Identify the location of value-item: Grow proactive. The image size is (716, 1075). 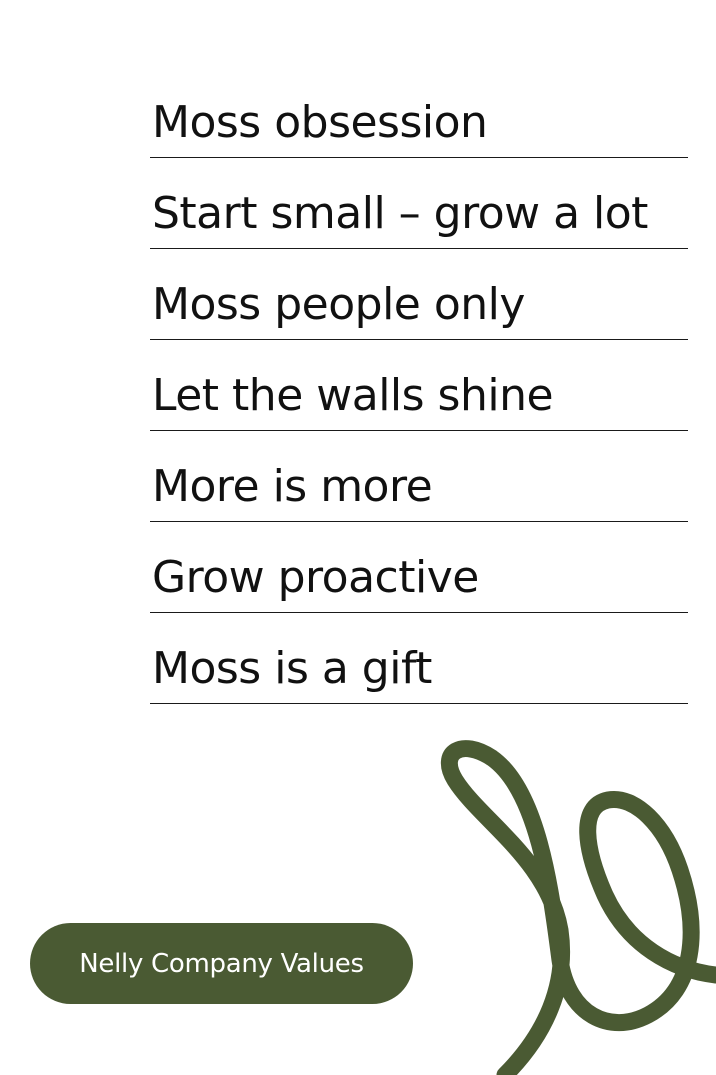
(419, 567).